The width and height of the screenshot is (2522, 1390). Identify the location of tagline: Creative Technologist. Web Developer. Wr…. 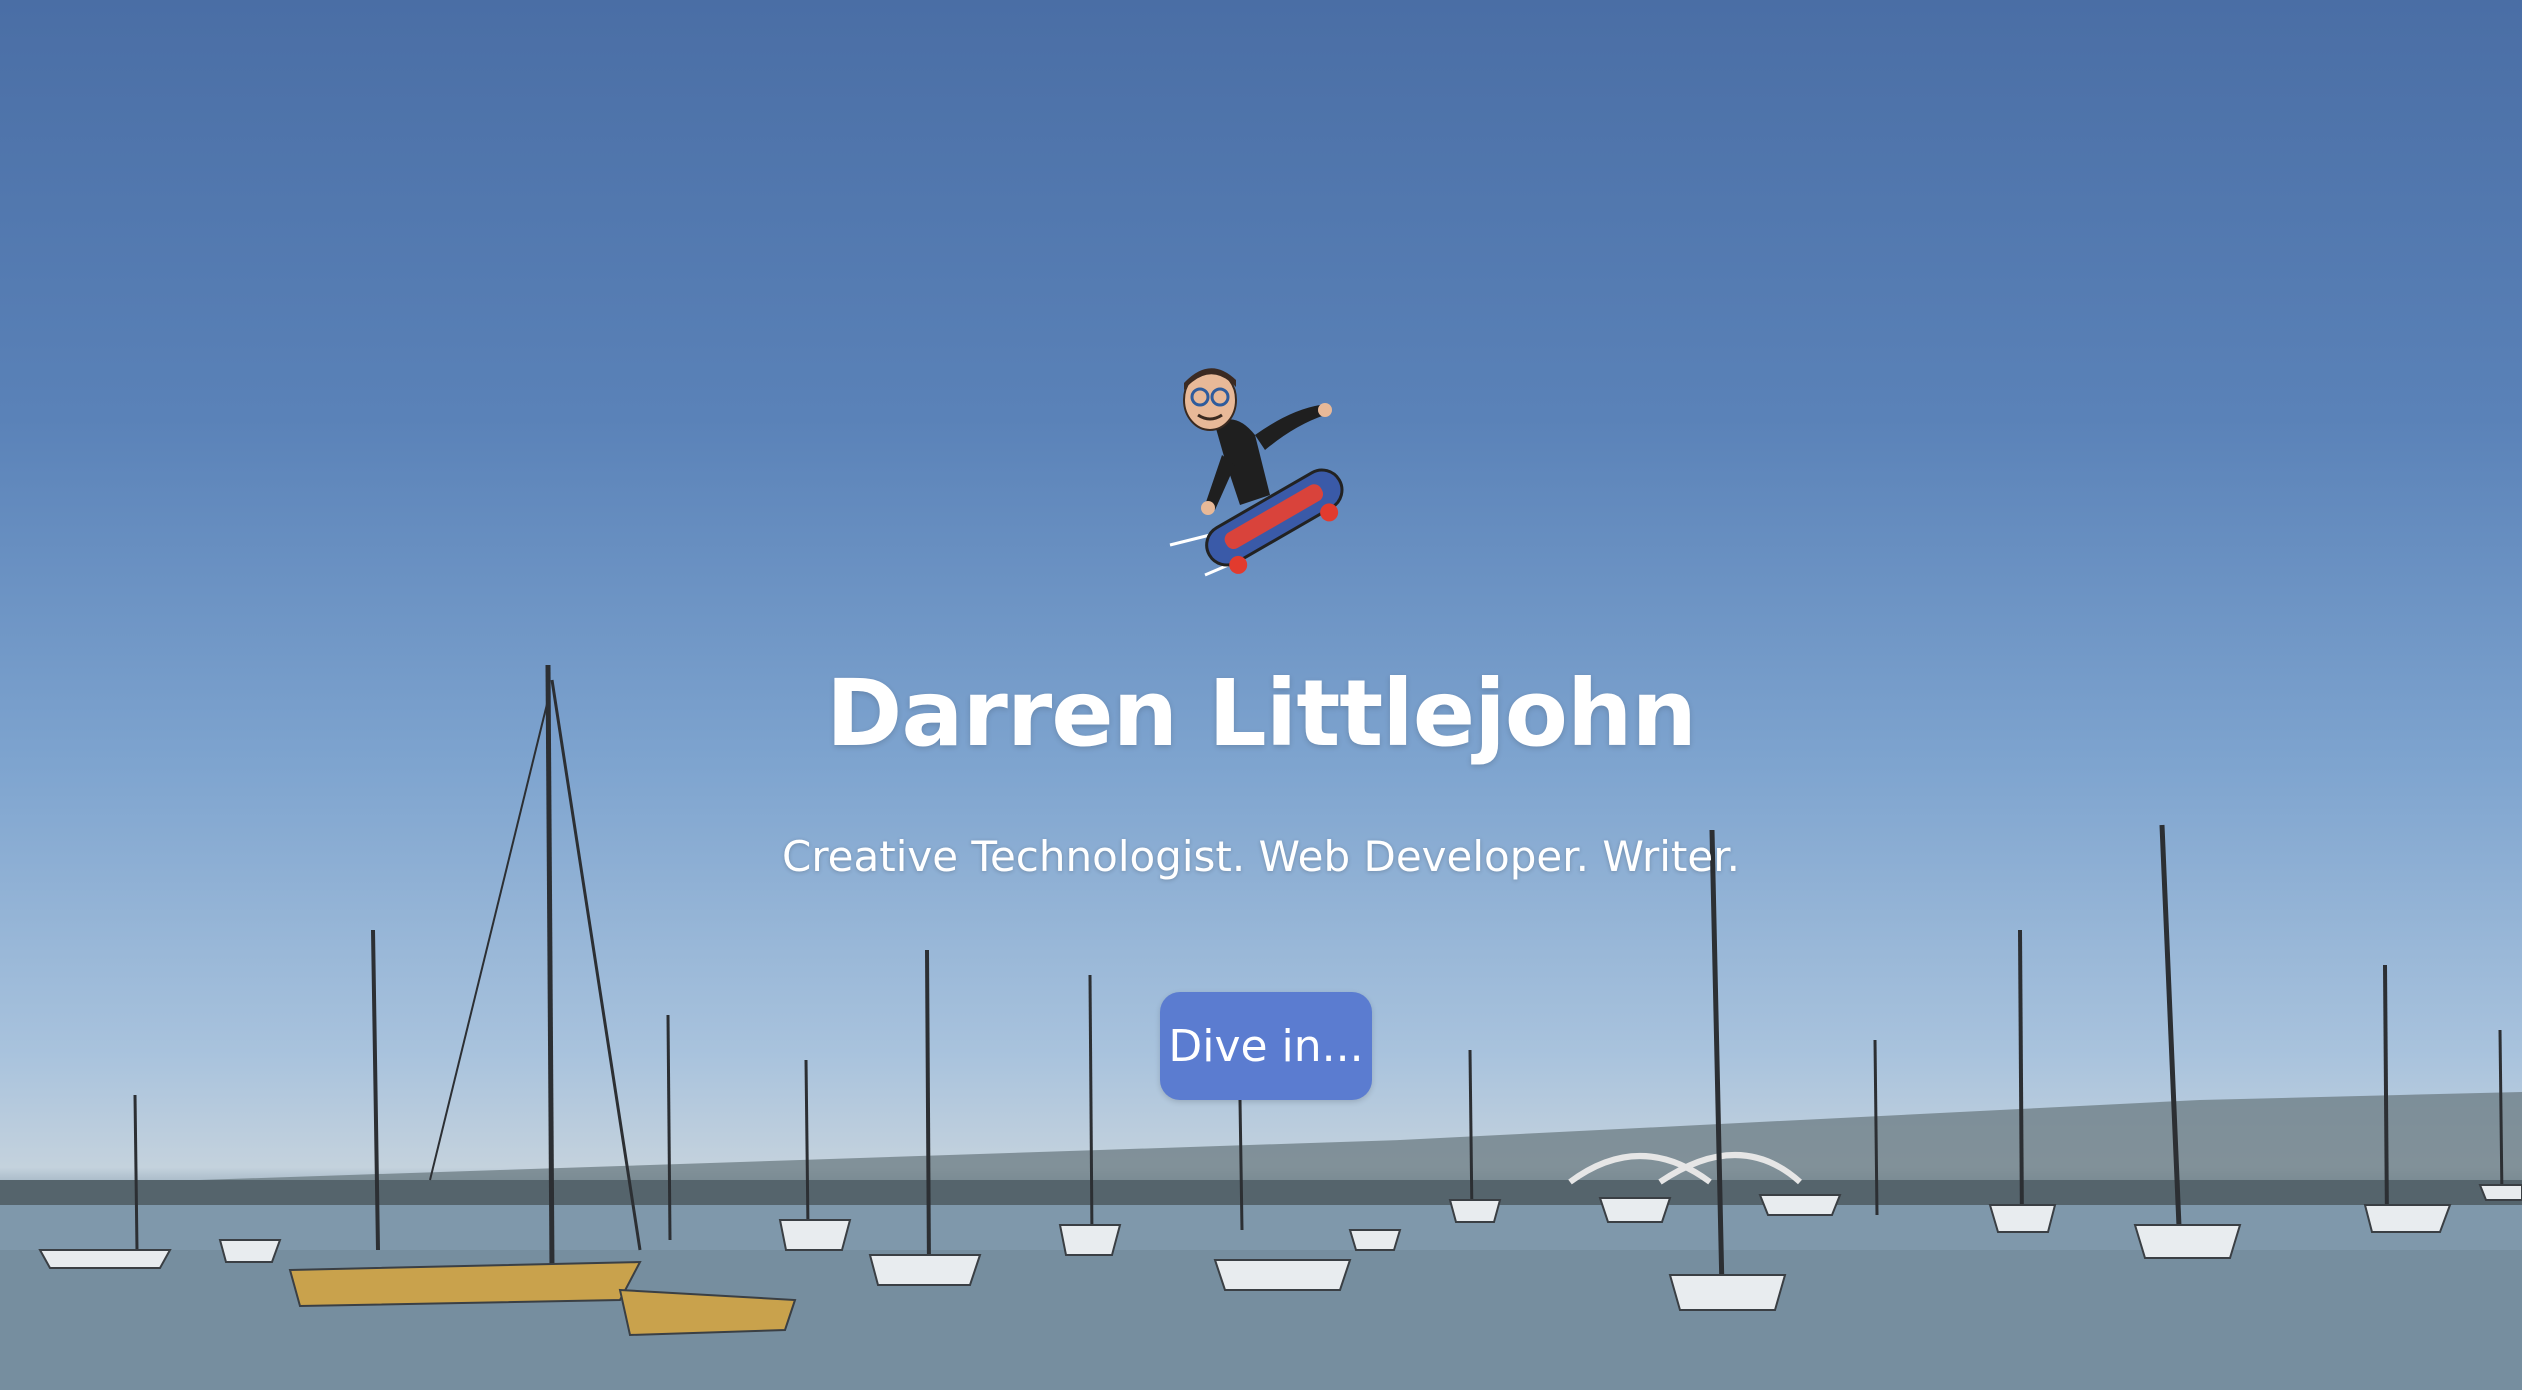
(1261, 856).